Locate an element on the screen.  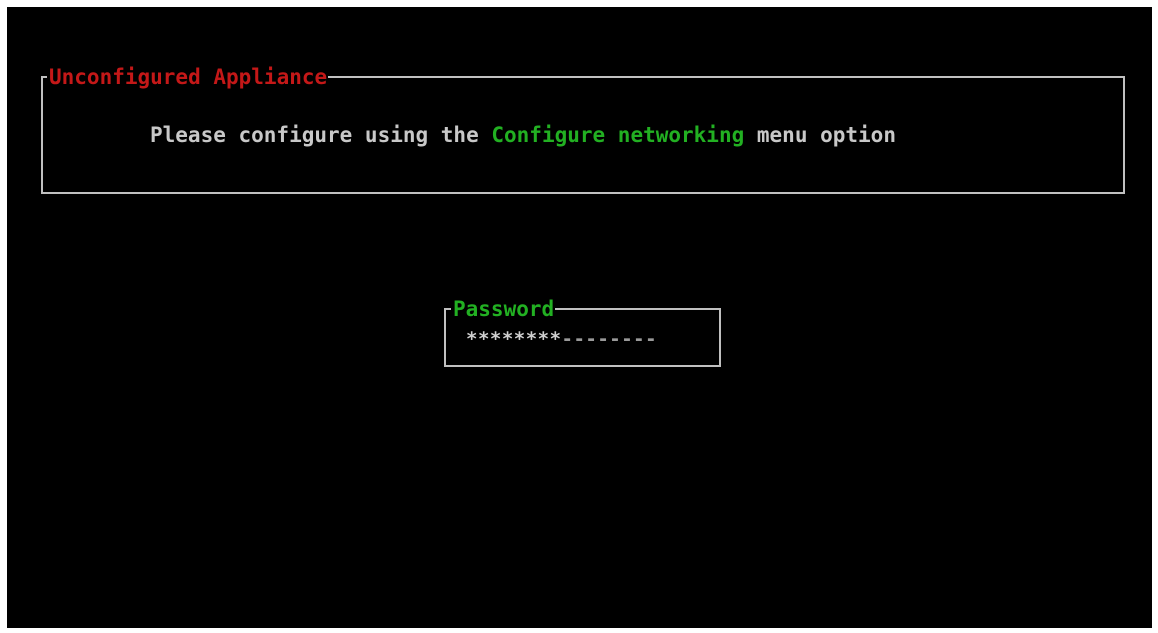
password-dialog: Password ********-------- is located at coordinates (582, 332).